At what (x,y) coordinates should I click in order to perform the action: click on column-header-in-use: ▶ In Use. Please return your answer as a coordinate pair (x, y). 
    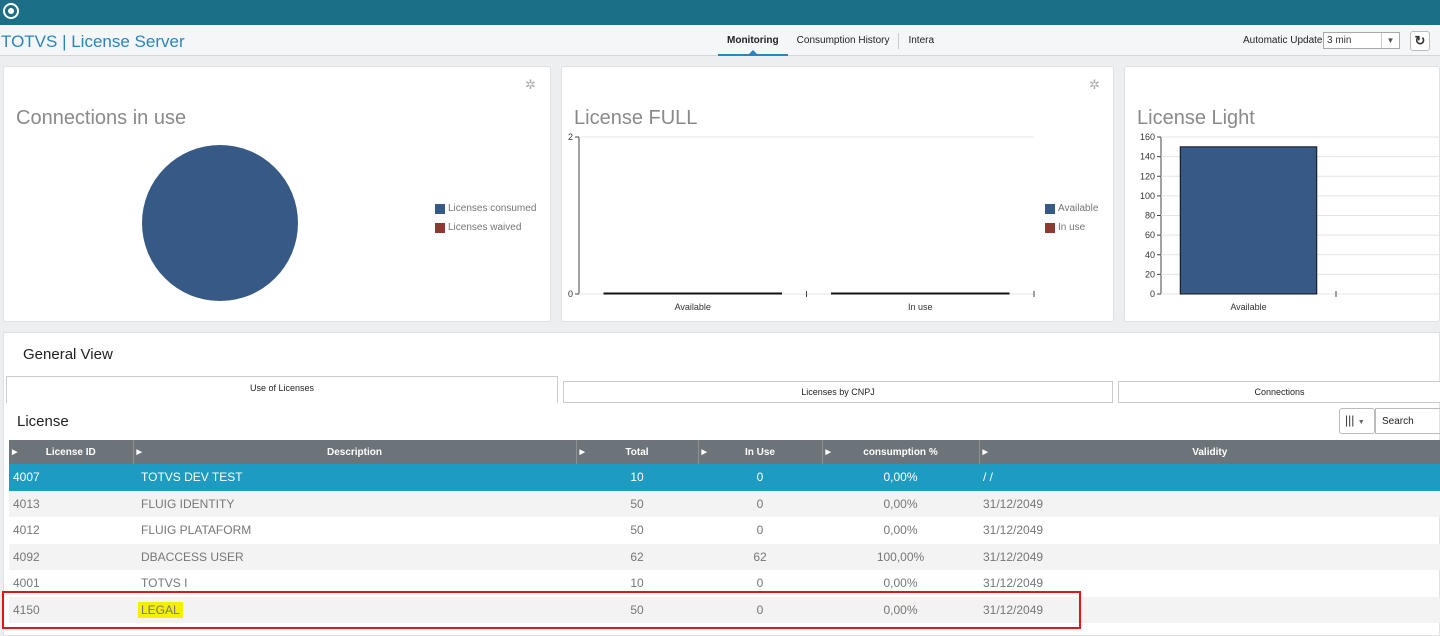
    Looking at the image, I should click on (760, 452).